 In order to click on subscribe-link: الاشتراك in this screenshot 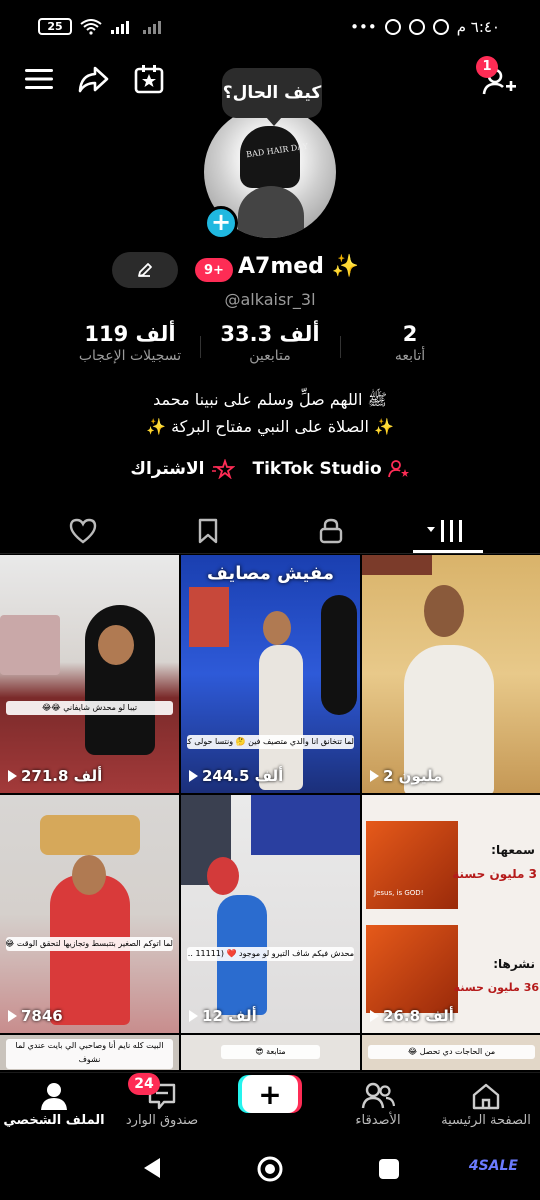, I will do `click(182, 469)`.